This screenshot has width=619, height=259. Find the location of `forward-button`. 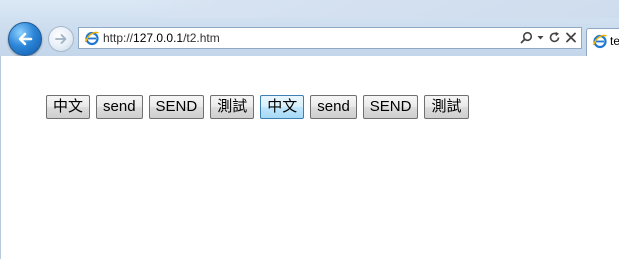

forward-button is located at coordinates (61, 39).